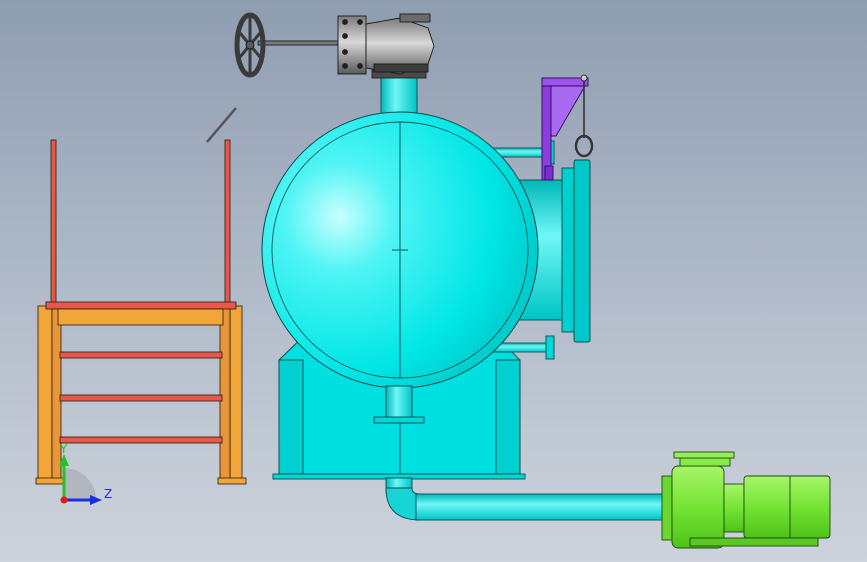 The image size is (867, 562). What do you see at coordinates (227, 225) in the screenshot?
I see `handrail-post-right` at bounding box center [227, 225].